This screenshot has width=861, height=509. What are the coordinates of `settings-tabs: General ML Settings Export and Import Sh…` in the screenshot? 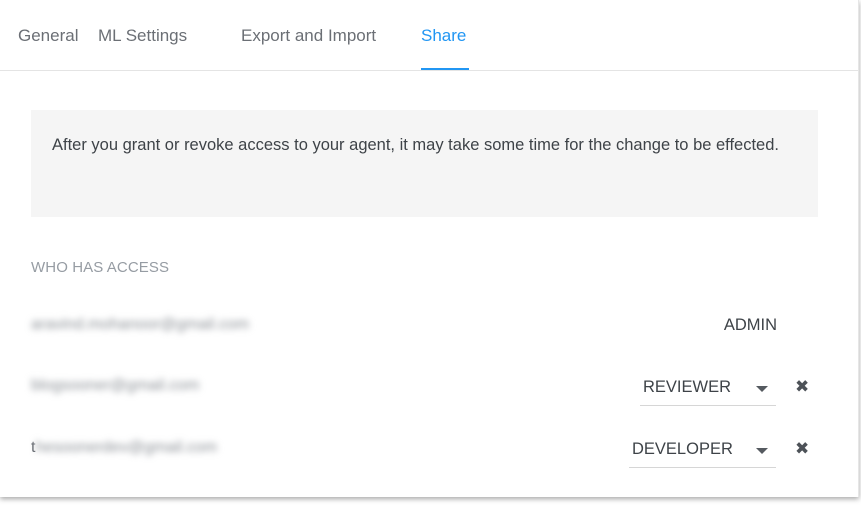 It's located at (429, 35).